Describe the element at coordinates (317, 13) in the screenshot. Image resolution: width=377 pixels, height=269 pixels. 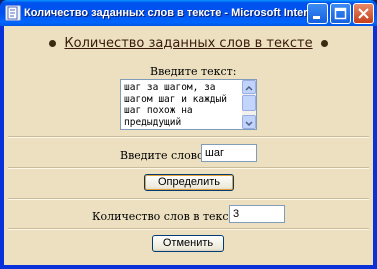
I see `minimize-button` at that location.